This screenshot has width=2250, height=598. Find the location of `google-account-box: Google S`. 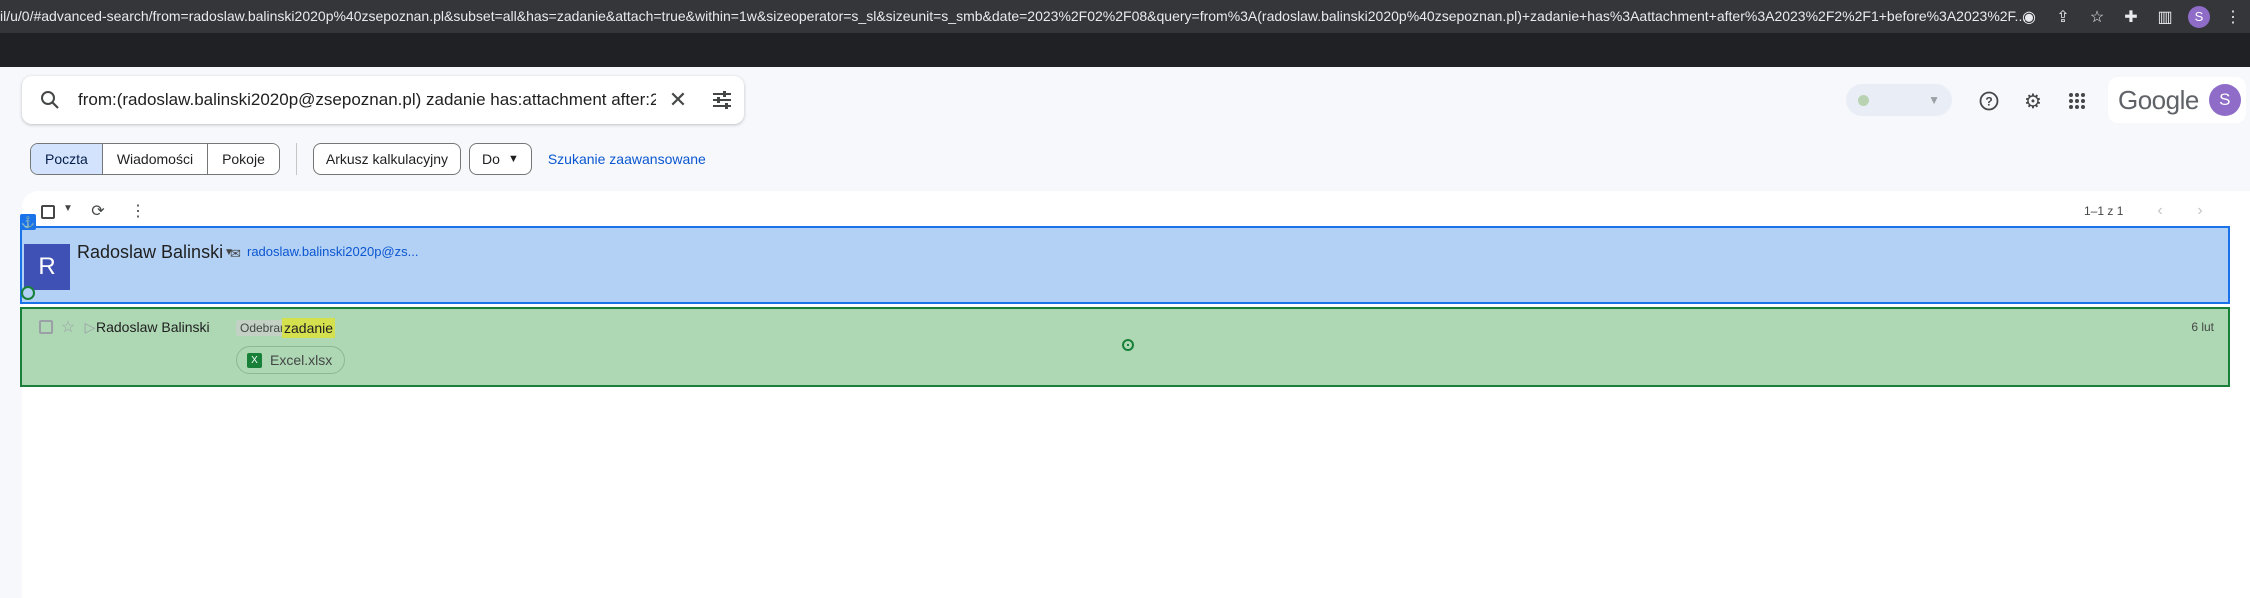

google-account-box: Google S is located at coordinates (2177, 100).